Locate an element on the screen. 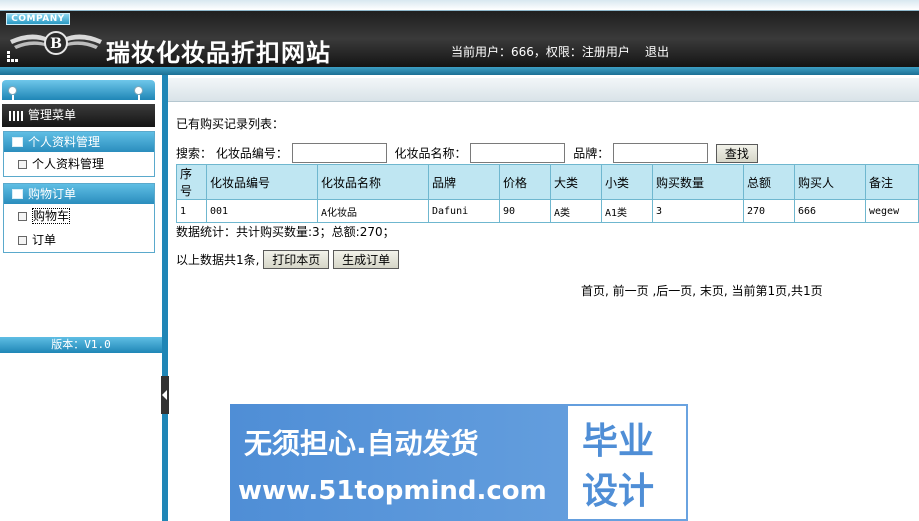  content-toolbar is located at coordinates (537, 90).